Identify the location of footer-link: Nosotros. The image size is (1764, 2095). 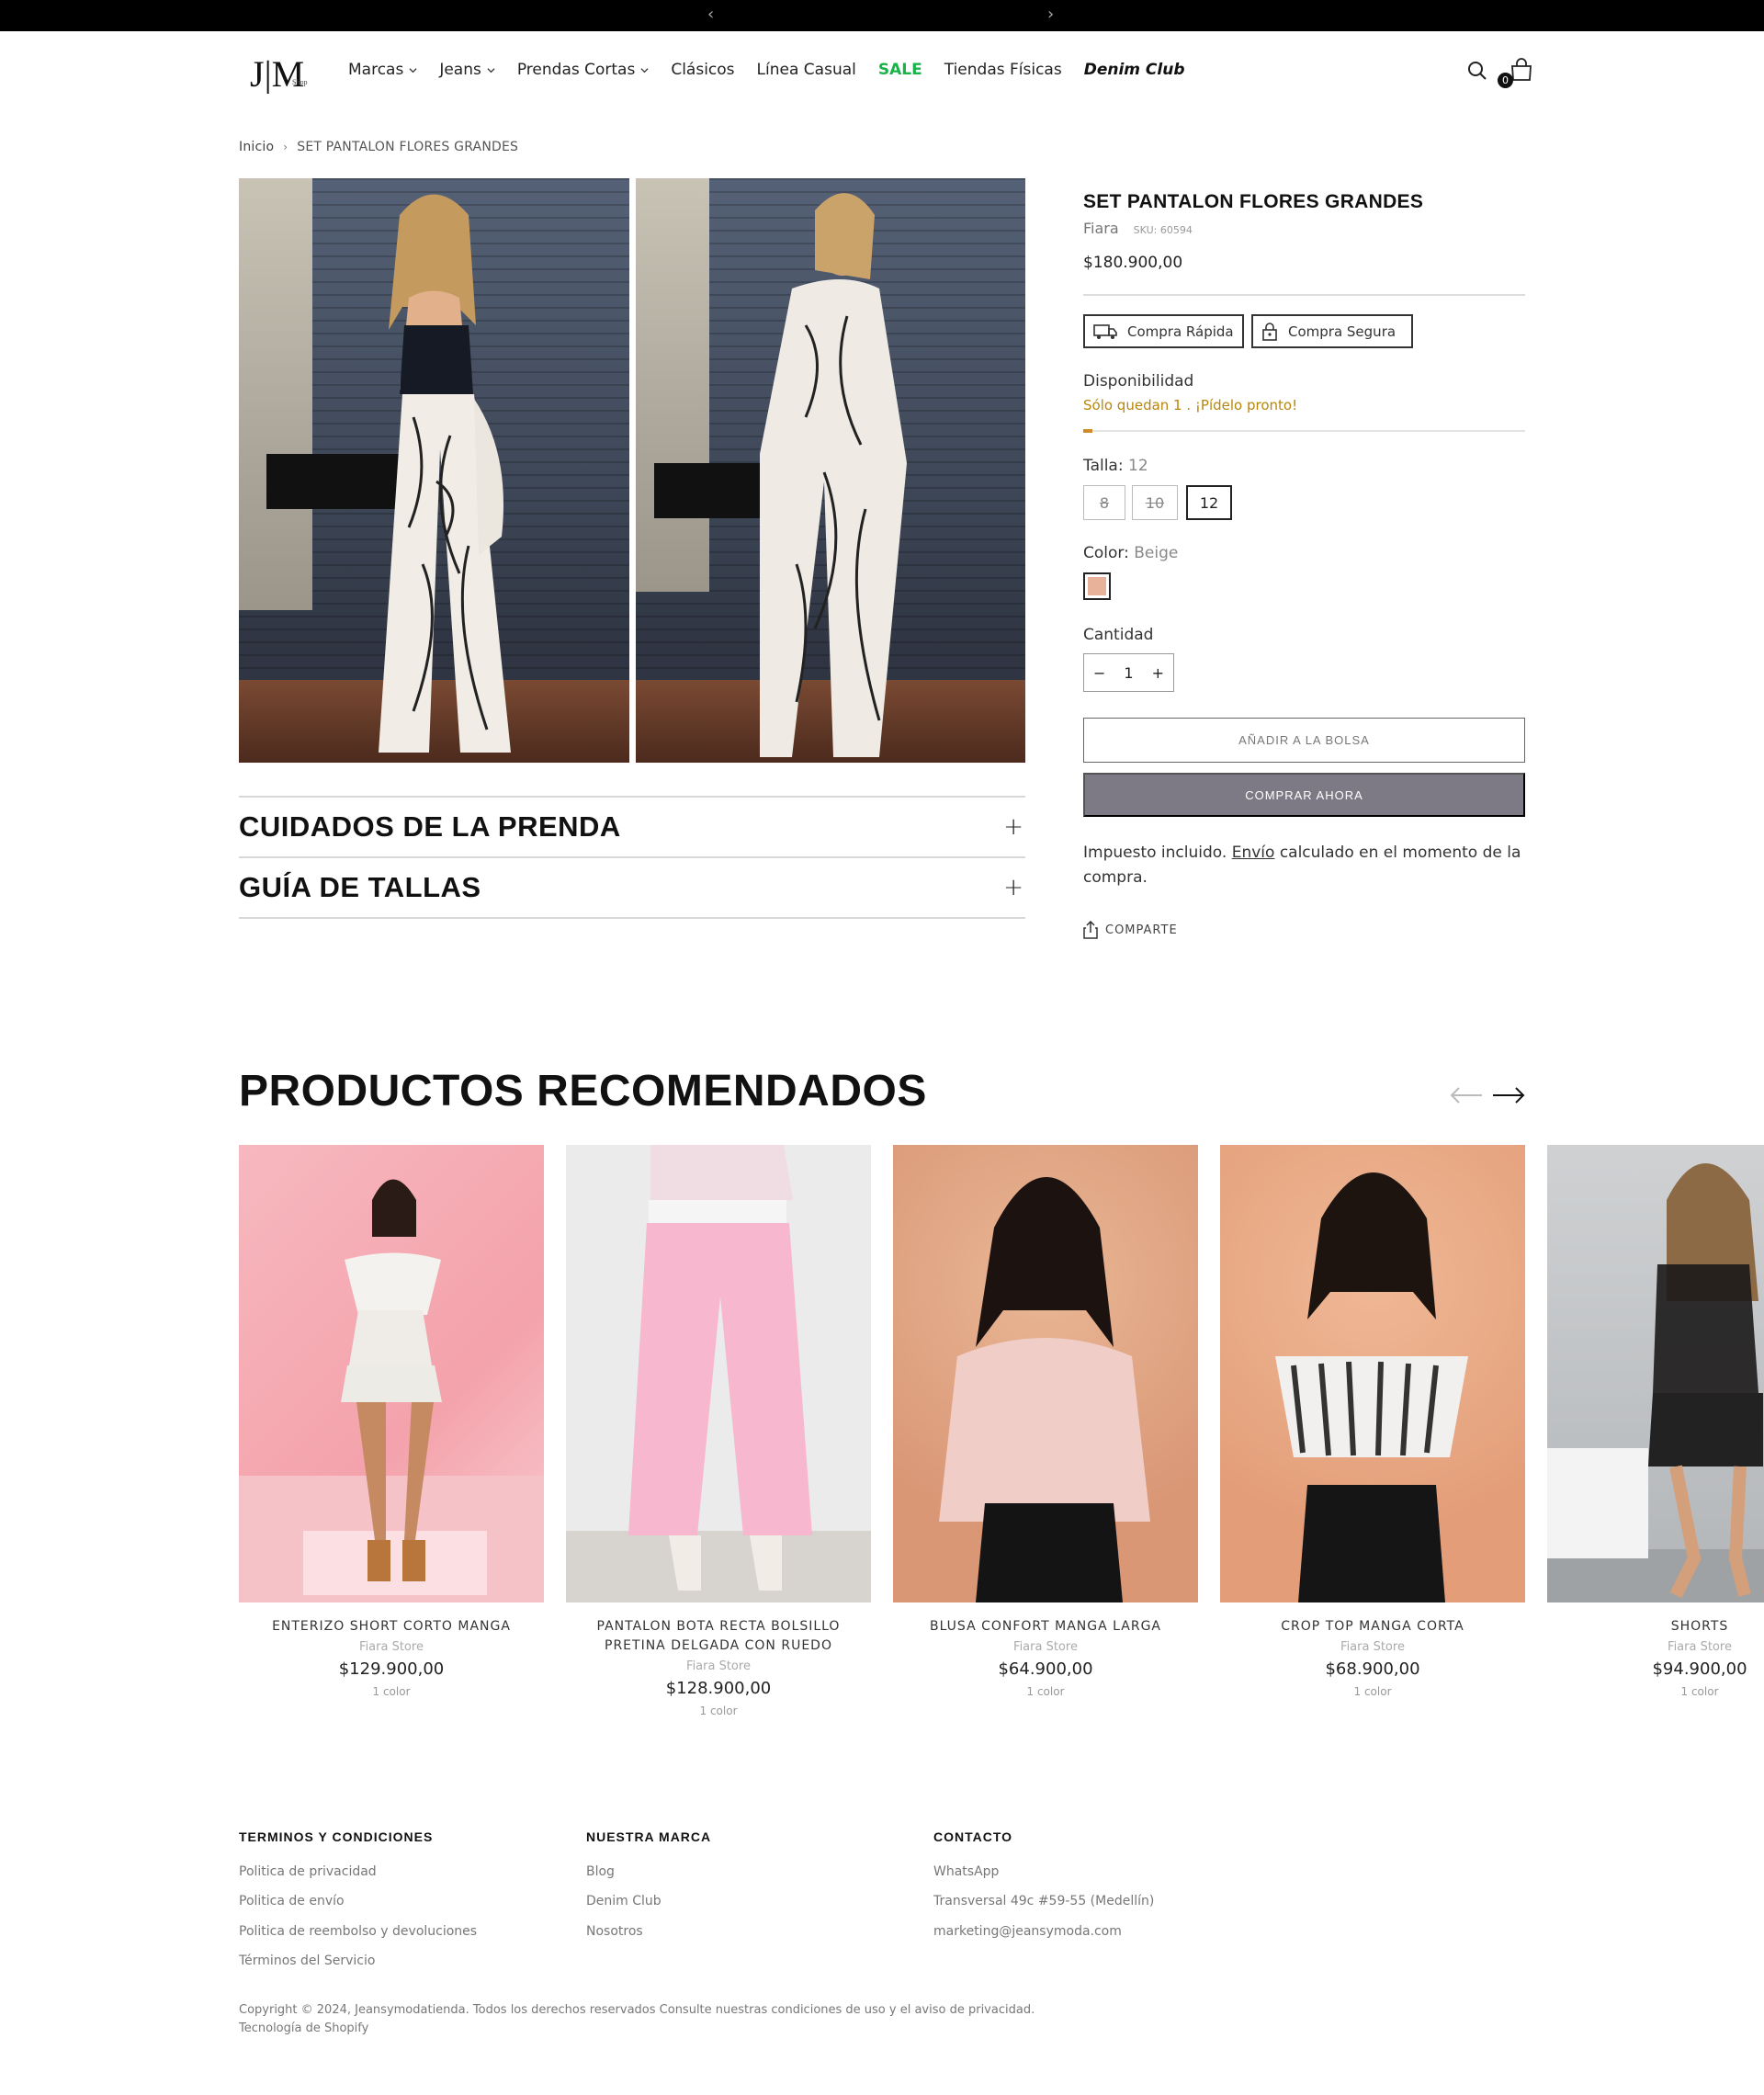
(614, 1932).